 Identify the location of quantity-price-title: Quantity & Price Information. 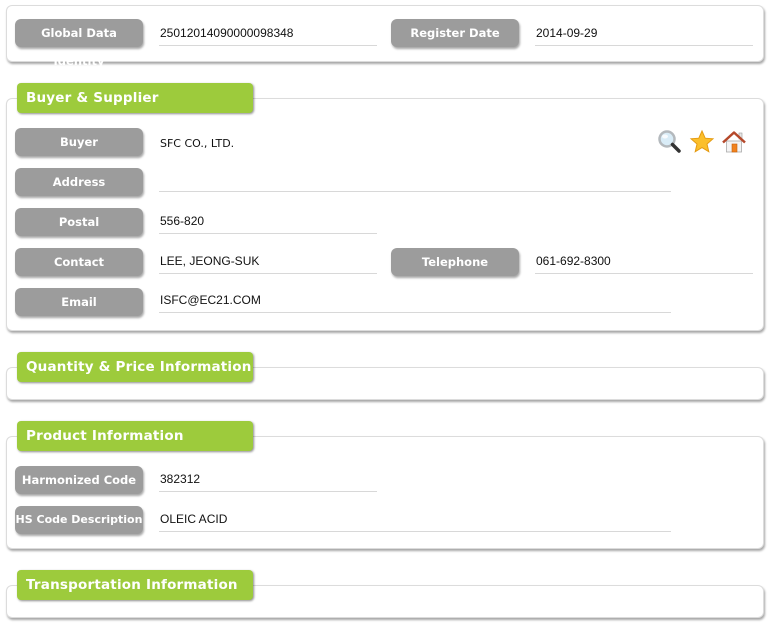
(135, 367).